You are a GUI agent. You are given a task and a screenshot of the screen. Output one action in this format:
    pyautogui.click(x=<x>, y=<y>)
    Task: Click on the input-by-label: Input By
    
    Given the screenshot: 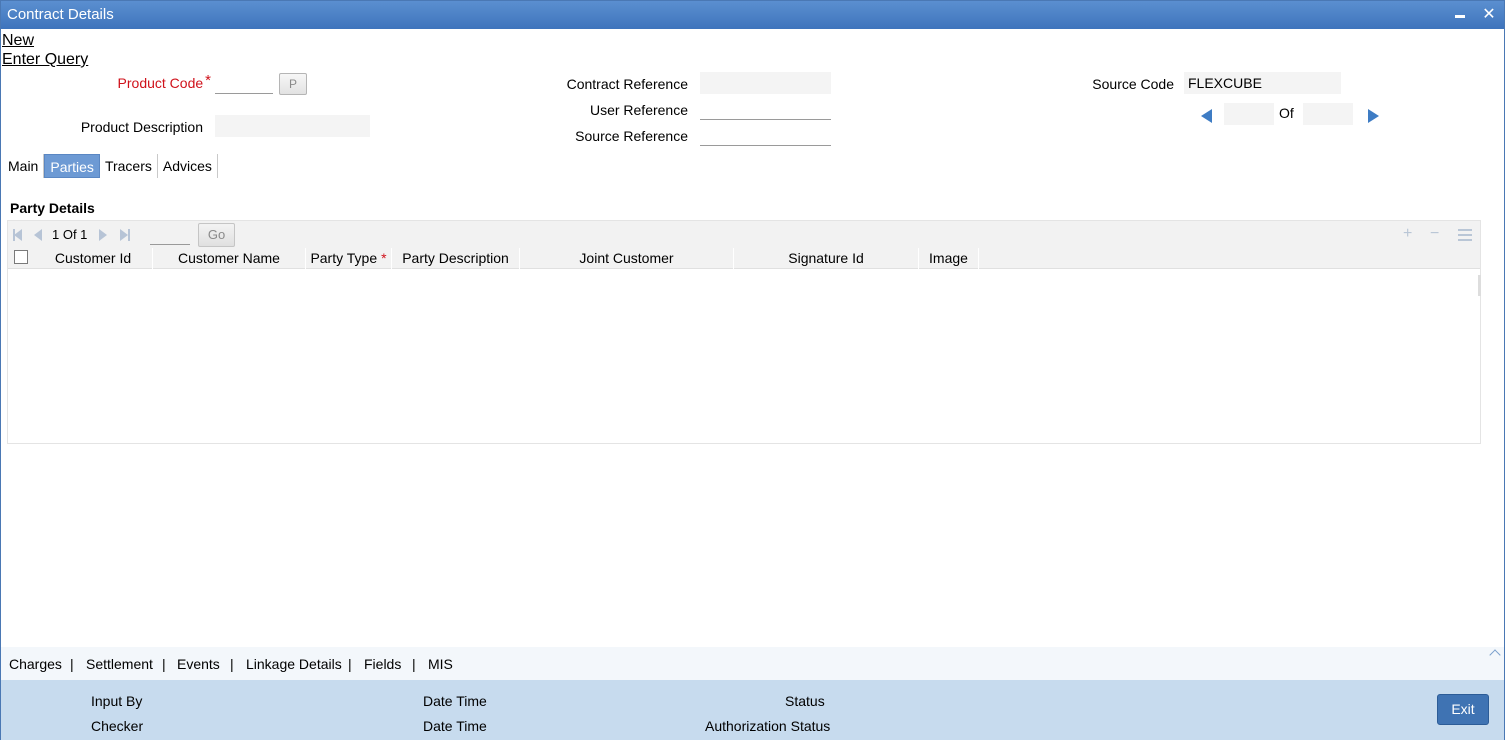 What is the action you would take?
    pyautogui.click(x=117, y=701)
    